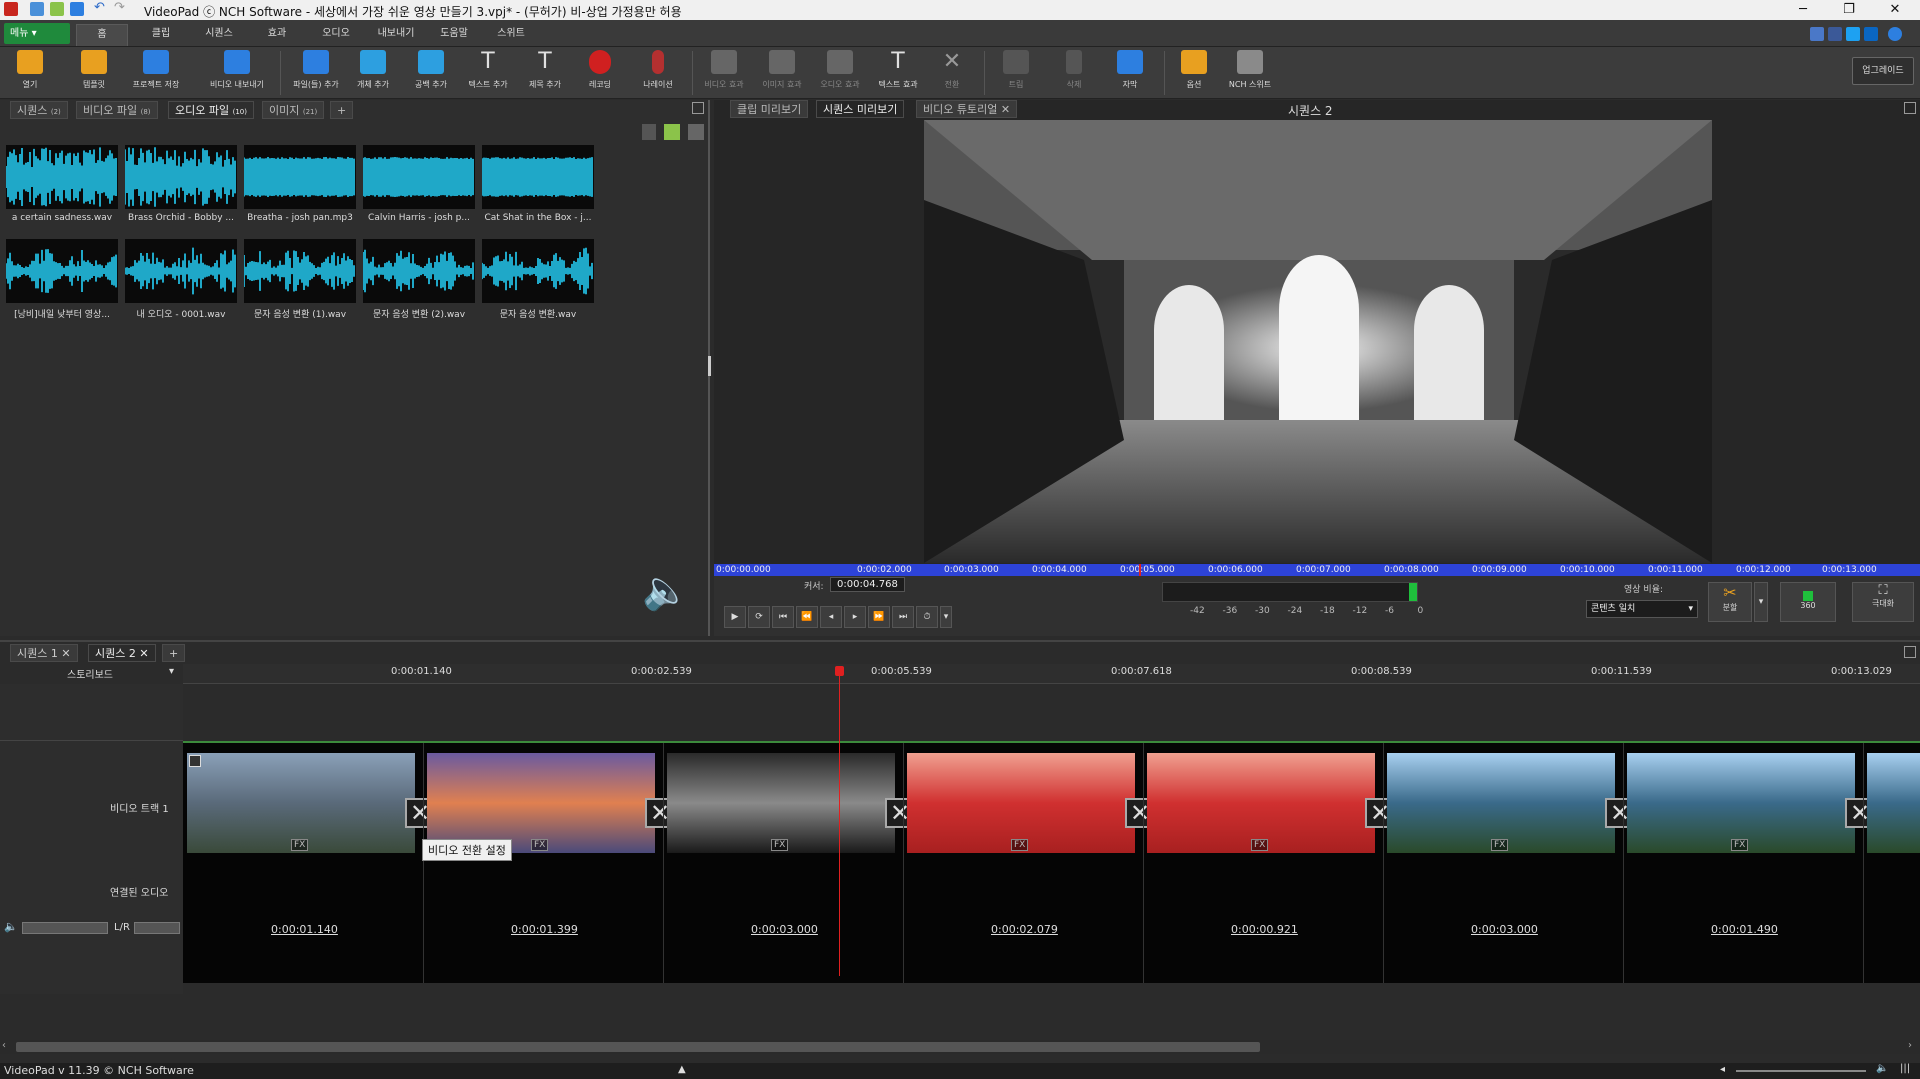  I want to click on scroll-left-arrow: ‹, so click(4, 1045).